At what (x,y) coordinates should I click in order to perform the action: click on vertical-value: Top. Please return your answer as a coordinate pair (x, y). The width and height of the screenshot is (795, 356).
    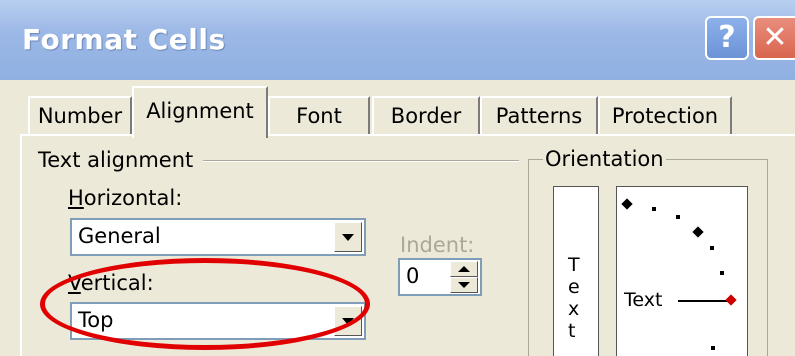
    Looking at the image, I should click on (96, 320).